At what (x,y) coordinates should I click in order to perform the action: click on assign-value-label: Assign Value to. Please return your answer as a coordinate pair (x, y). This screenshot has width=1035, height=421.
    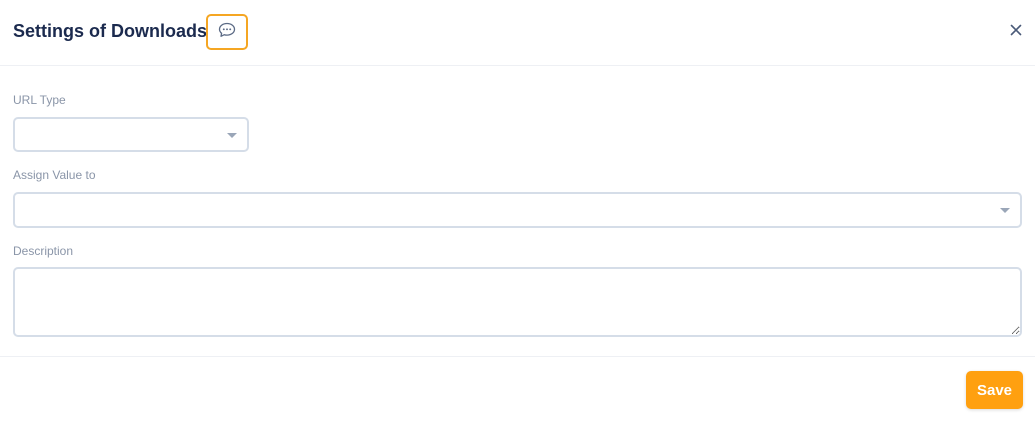
    Looking at the image, I should click on (54, 175).